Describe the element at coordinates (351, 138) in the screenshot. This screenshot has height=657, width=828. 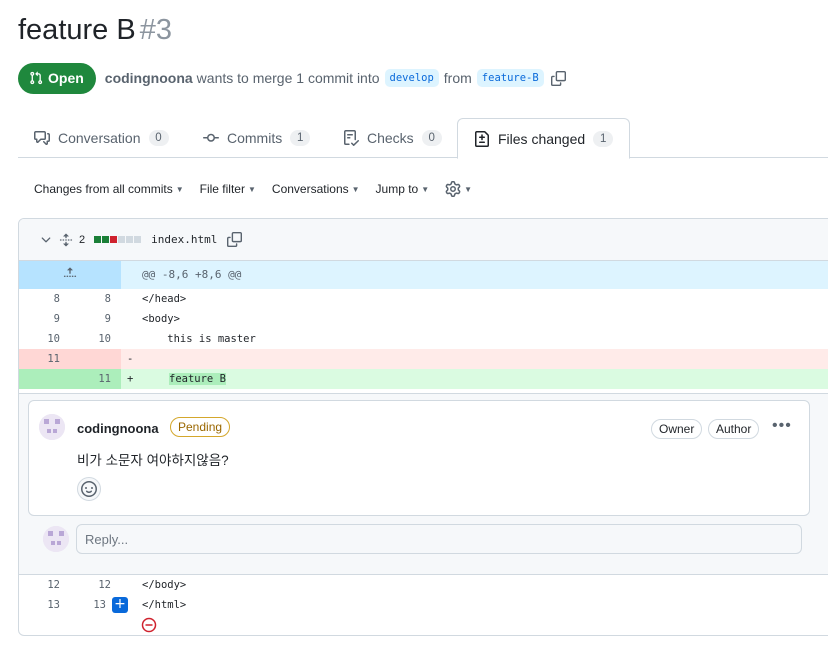
I see `checklist-icon` at that location.